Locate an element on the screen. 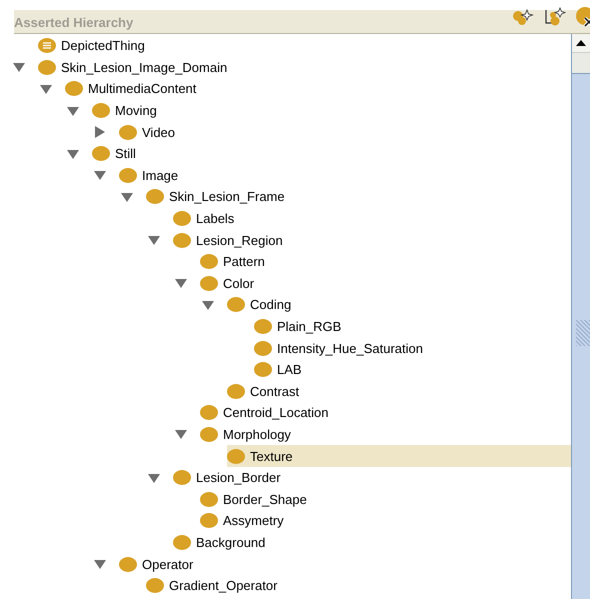  tree-item: Plain_RGB is located at coordinates (412, 327).